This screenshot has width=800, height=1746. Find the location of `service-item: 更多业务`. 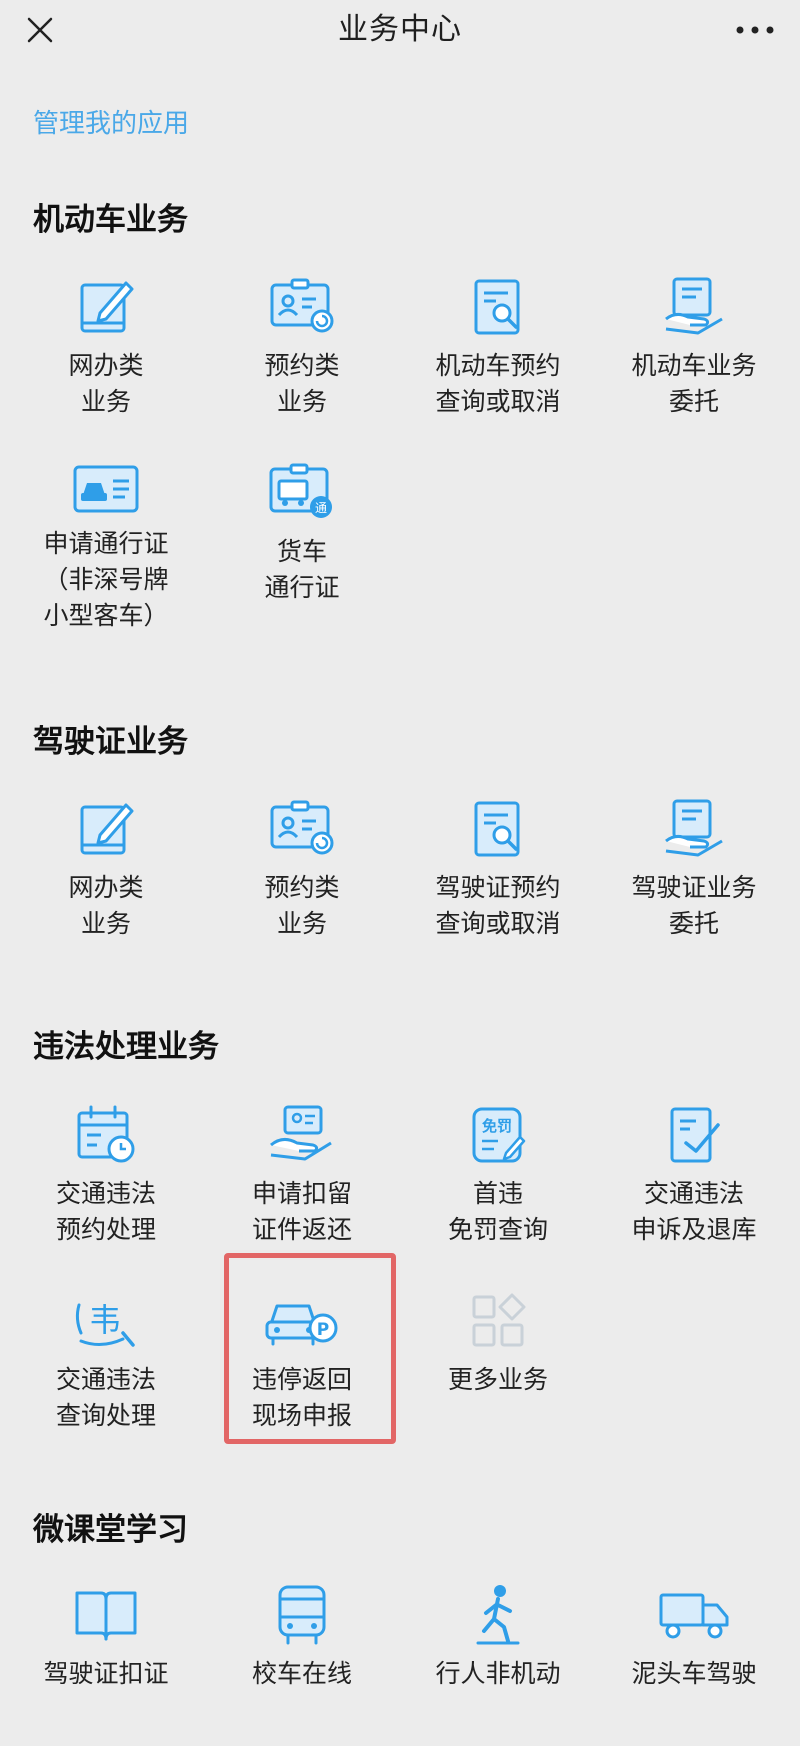

service-item: 更多业务 is located at coordinates (498, 1364).